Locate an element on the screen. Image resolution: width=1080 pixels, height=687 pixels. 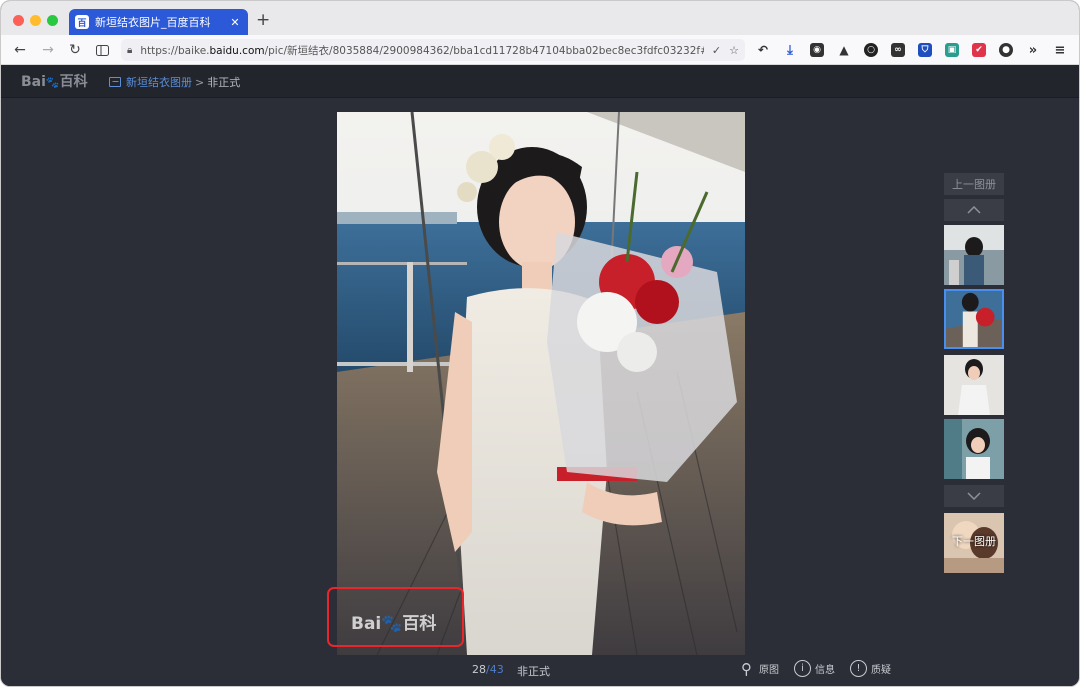
overflow-chevron-icon: » is located at coordinates (1033, 50).